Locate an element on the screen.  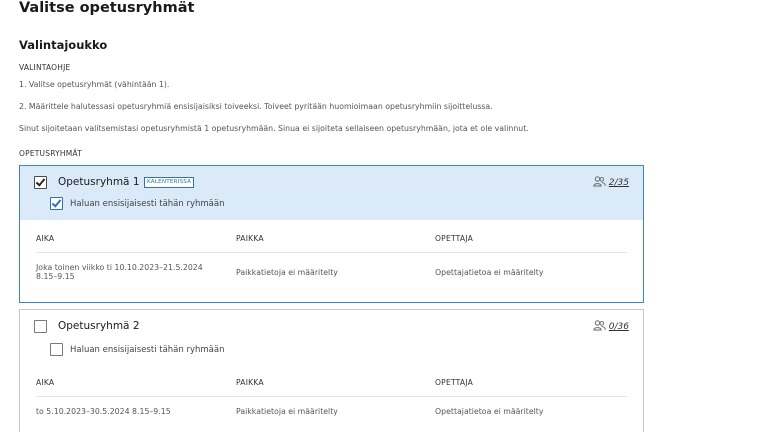
cell-time: to 5.10.2023–30.5.2024 8.15–9.15 is located at coordinates (103, 411).